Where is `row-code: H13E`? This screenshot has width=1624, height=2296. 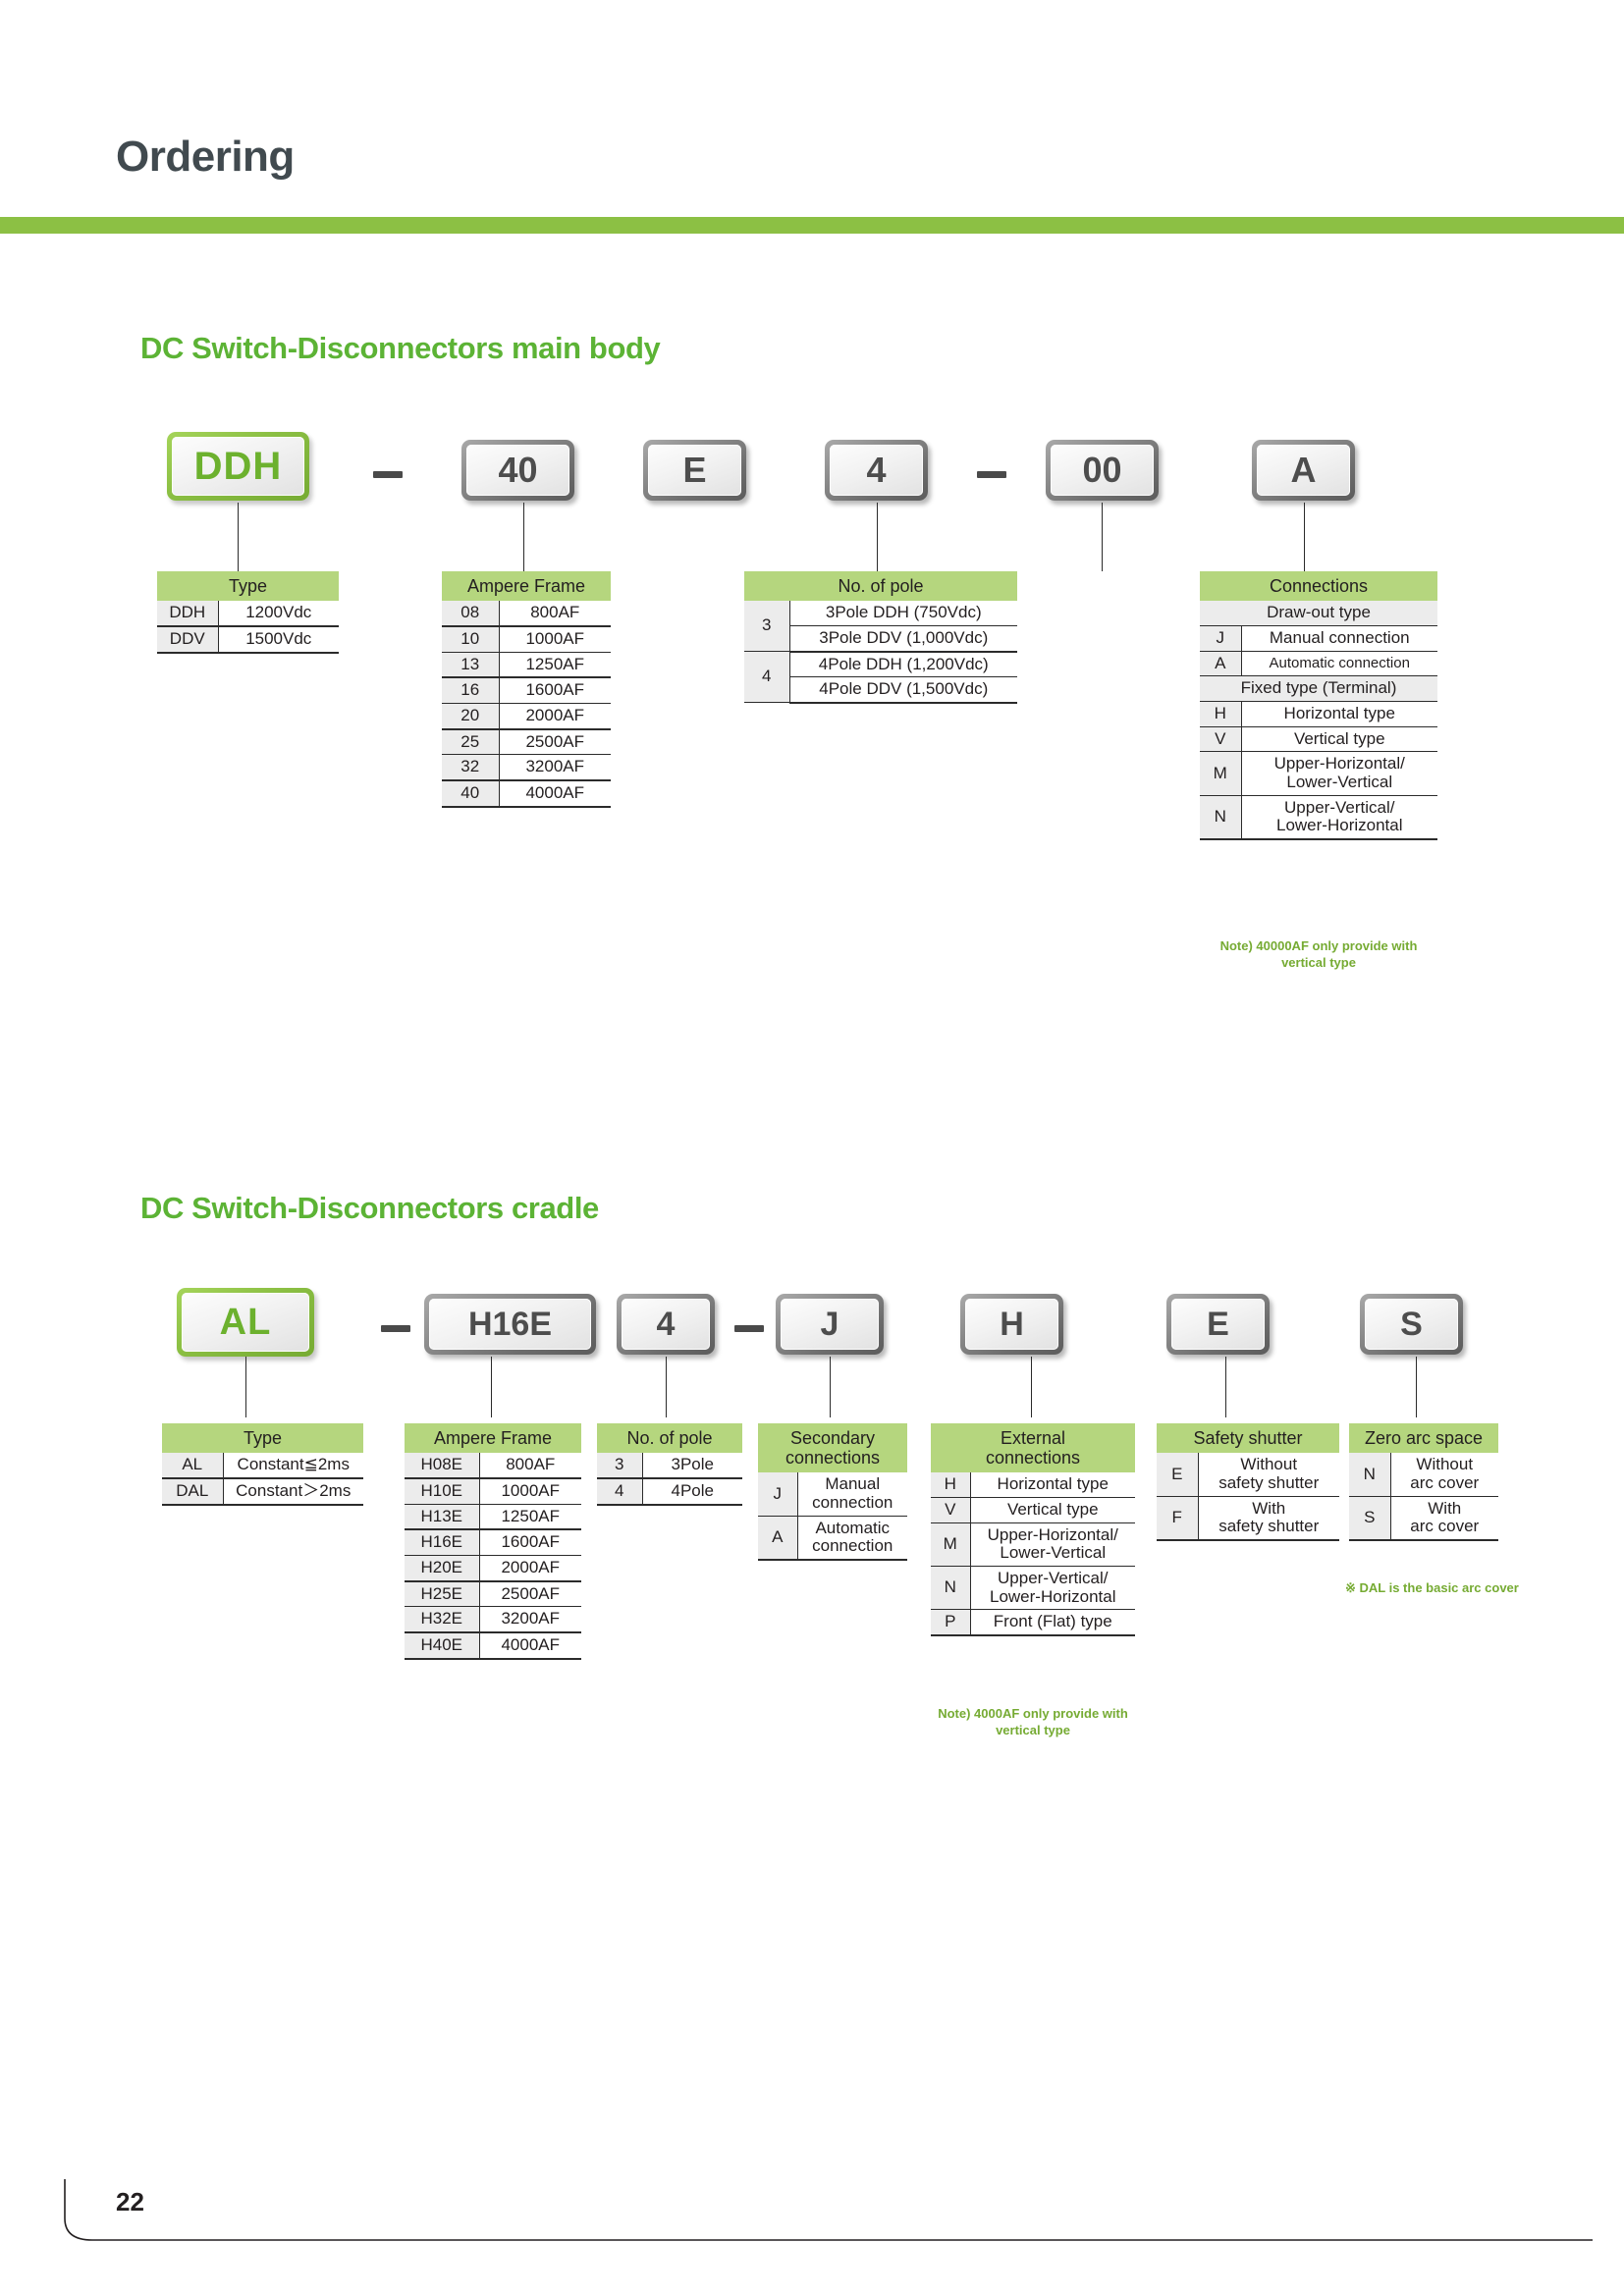 row-code: H13E is located at coordinates (442, 1517).